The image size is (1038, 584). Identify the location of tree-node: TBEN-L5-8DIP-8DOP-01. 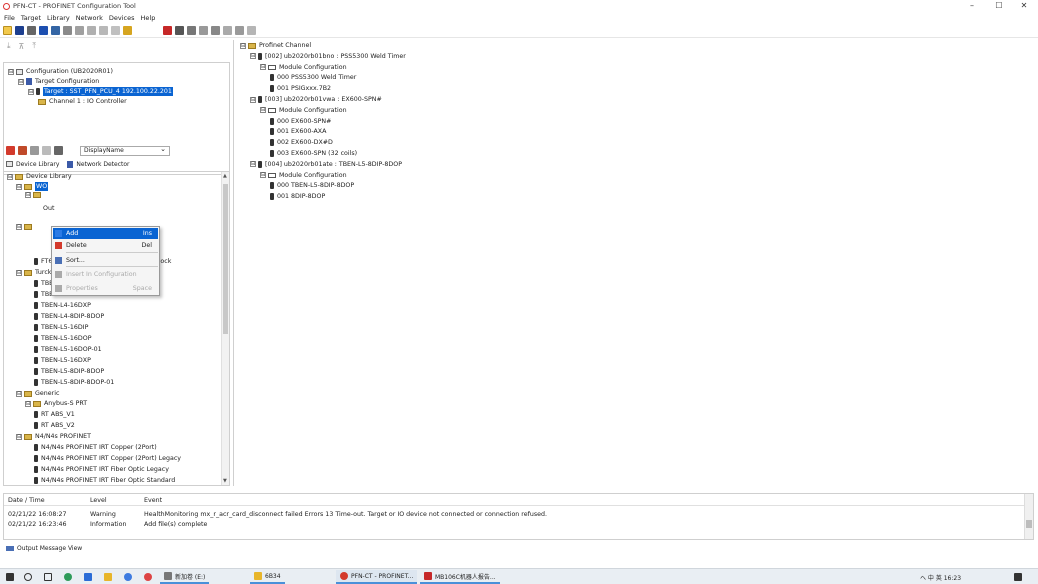
(74, 382).